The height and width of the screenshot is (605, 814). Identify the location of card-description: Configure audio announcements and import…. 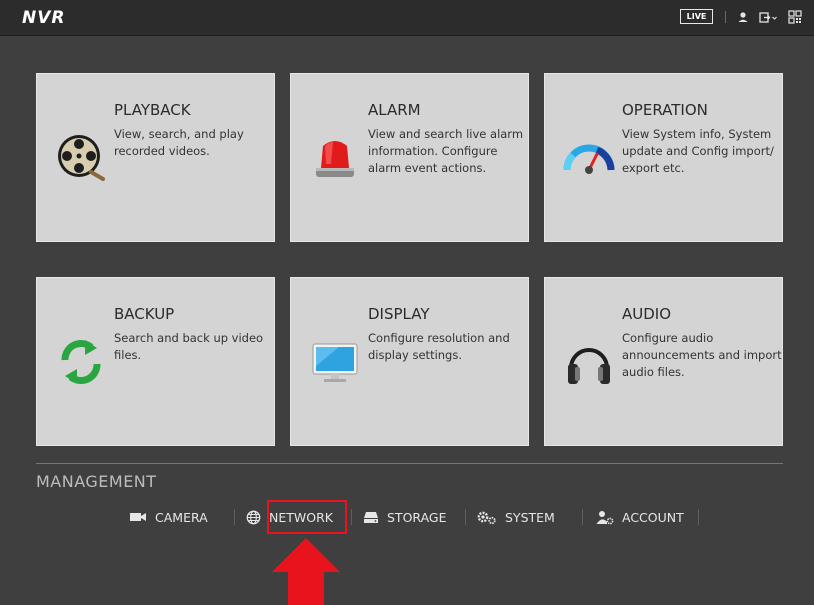
(702, 355).